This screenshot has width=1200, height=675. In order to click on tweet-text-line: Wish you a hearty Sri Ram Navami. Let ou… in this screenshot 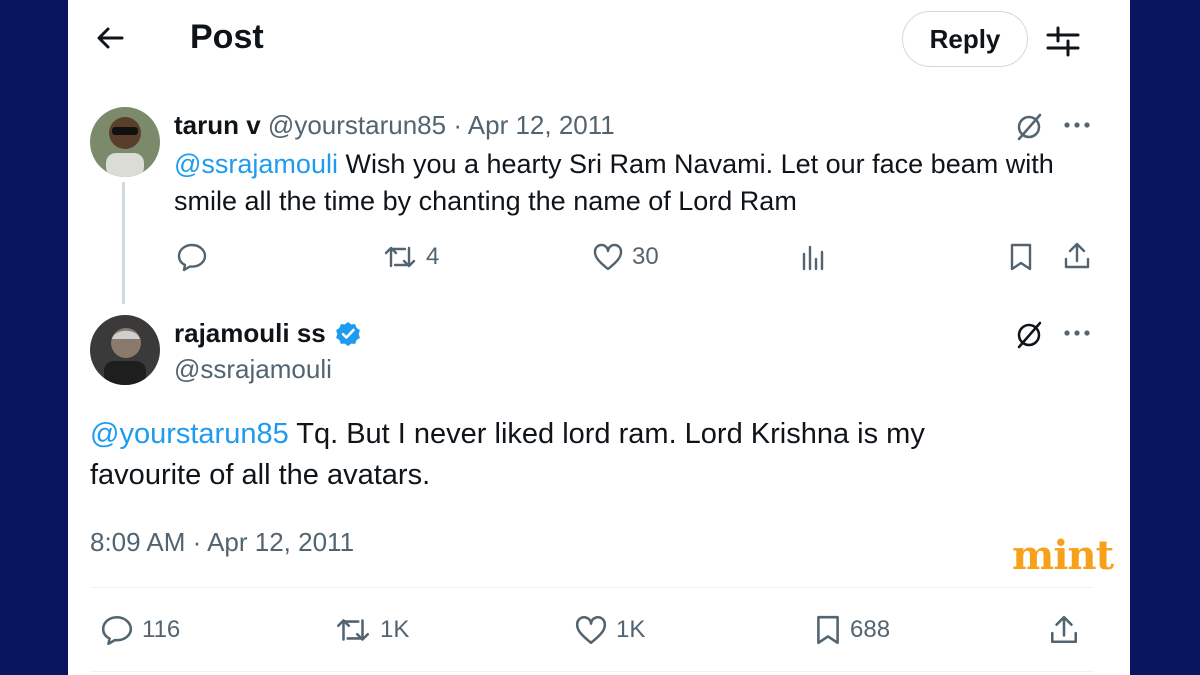, I will do `click(695, 164)`.